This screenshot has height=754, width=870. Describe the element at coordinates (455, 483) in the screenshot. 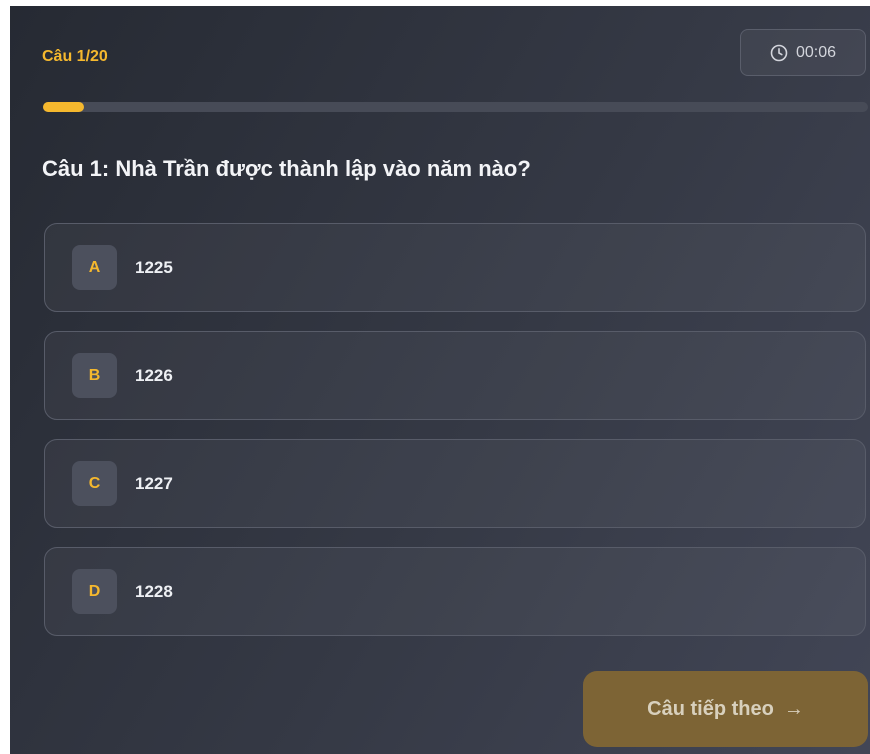

I see `answer-option-c: C 1227` at that location.